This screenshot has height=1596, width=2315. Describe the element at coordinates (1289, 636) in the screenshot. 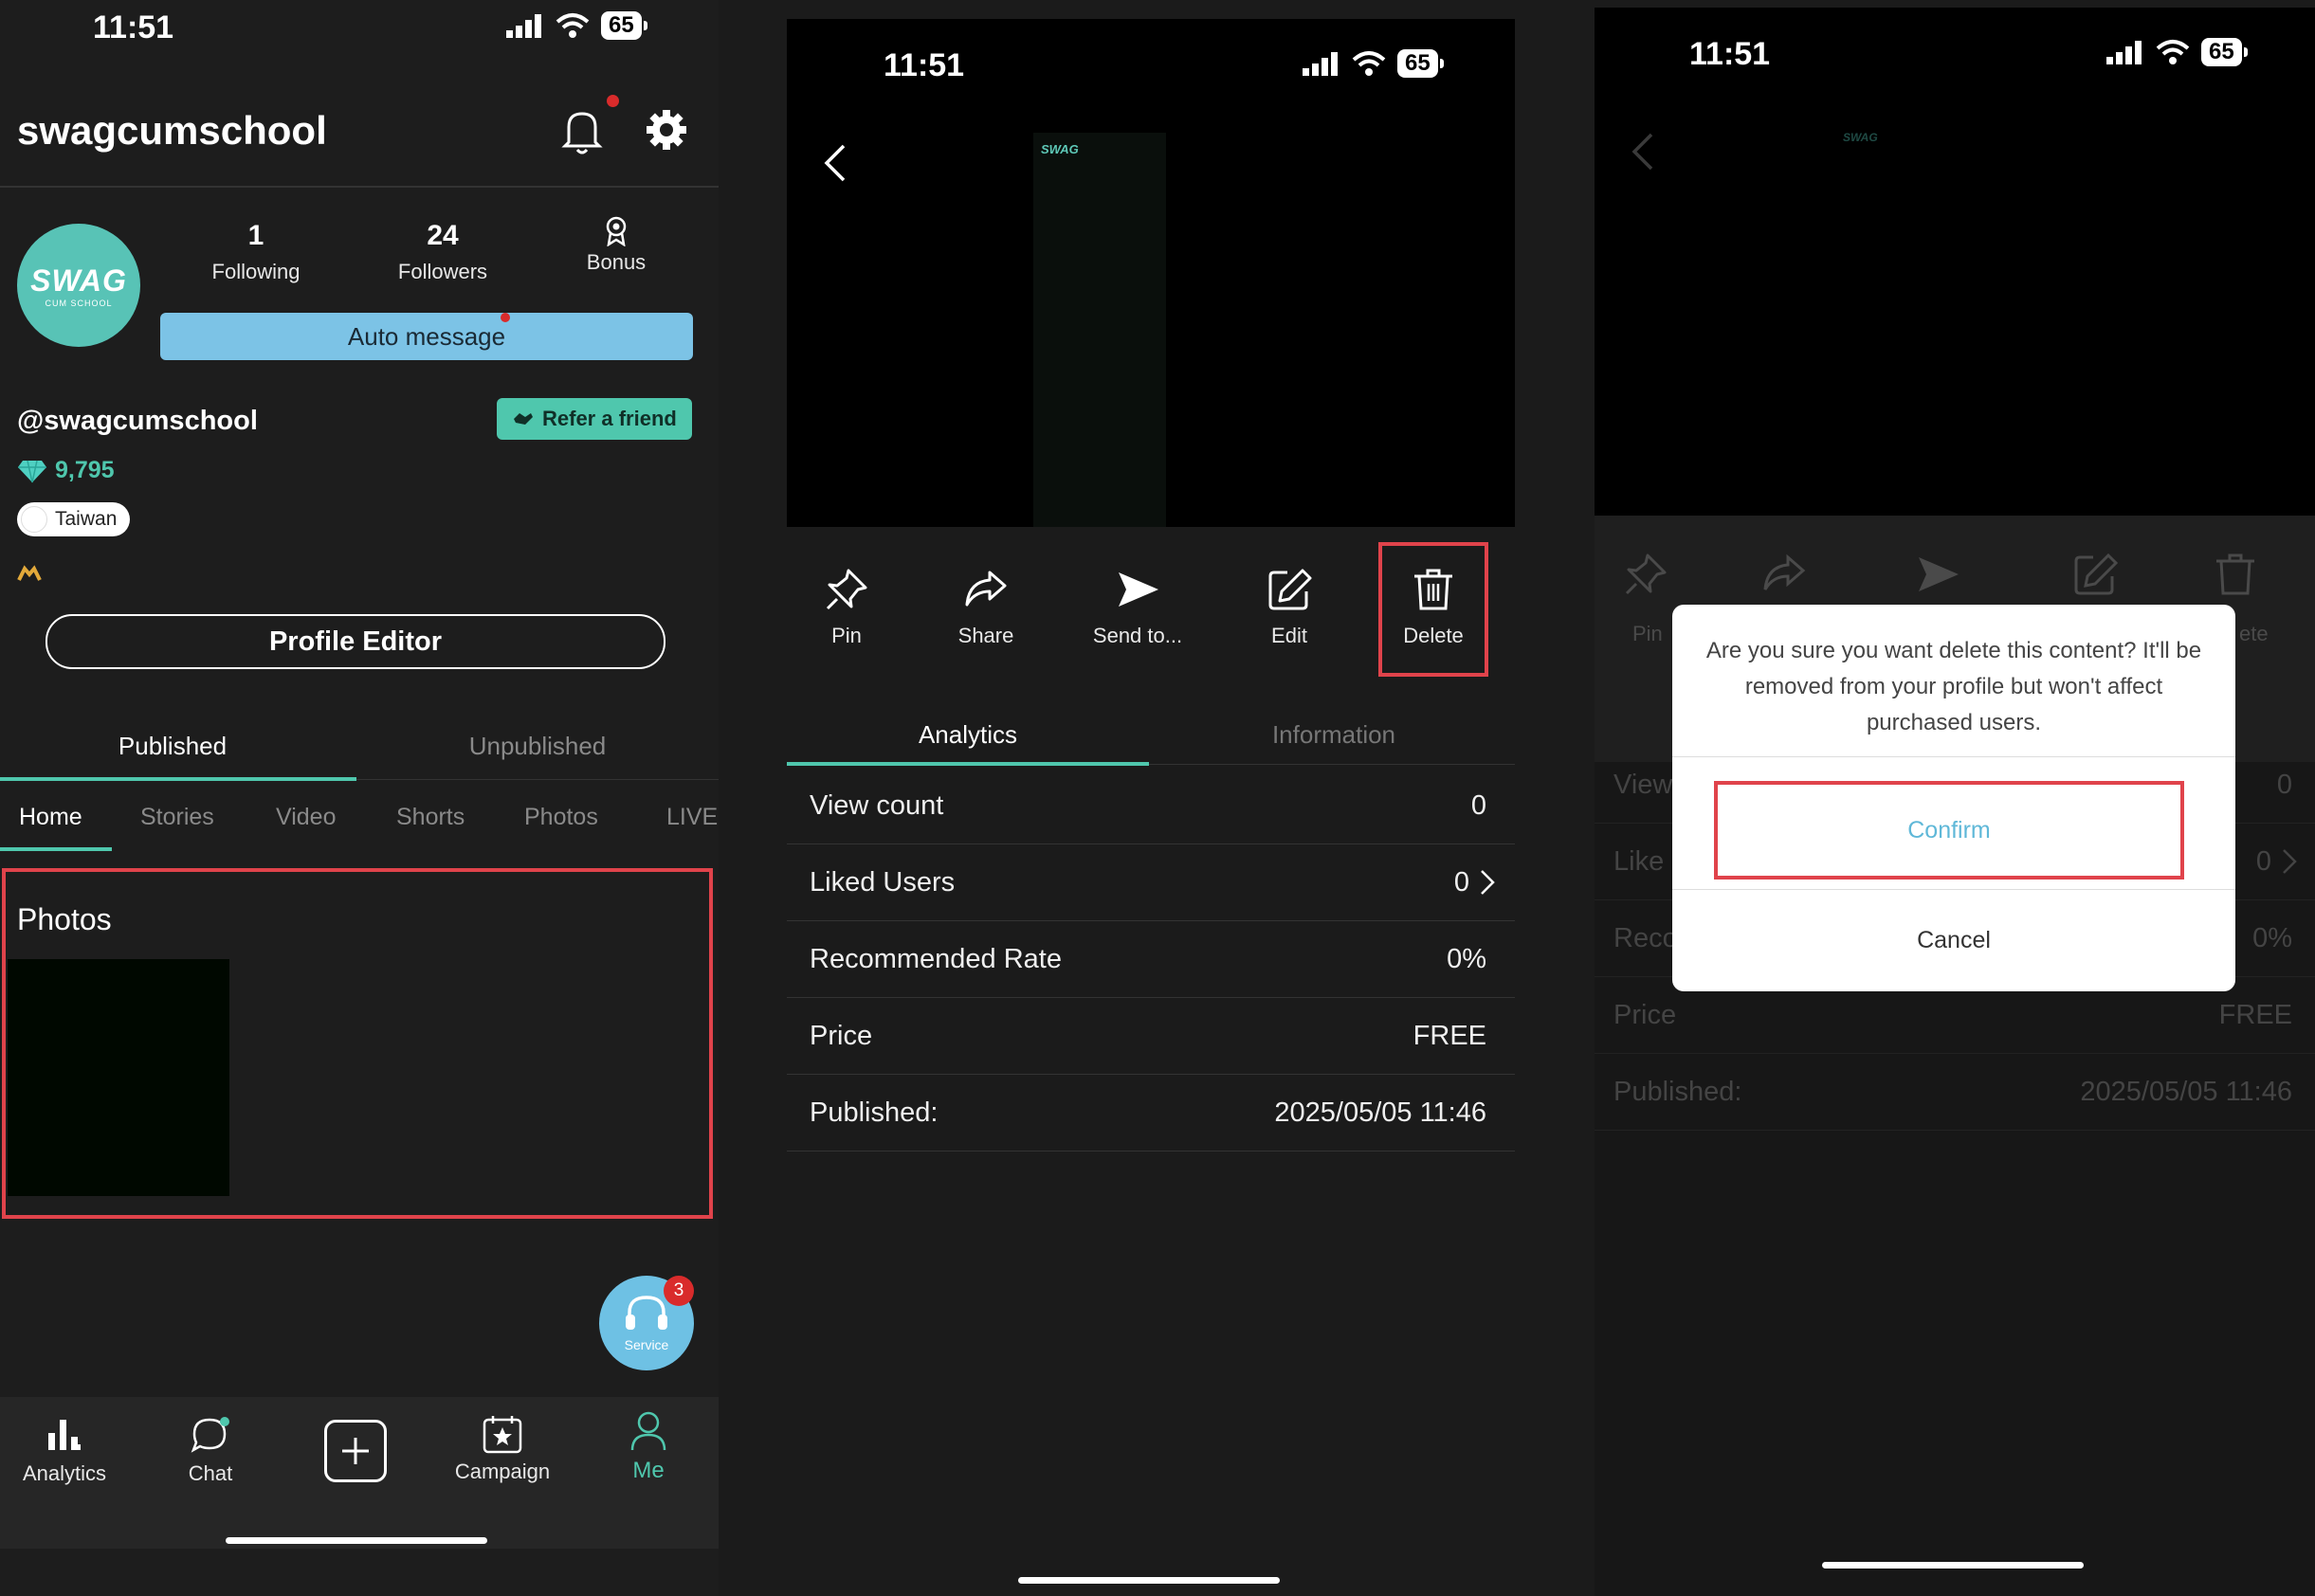

I see `edit-label: Edit` at that location.